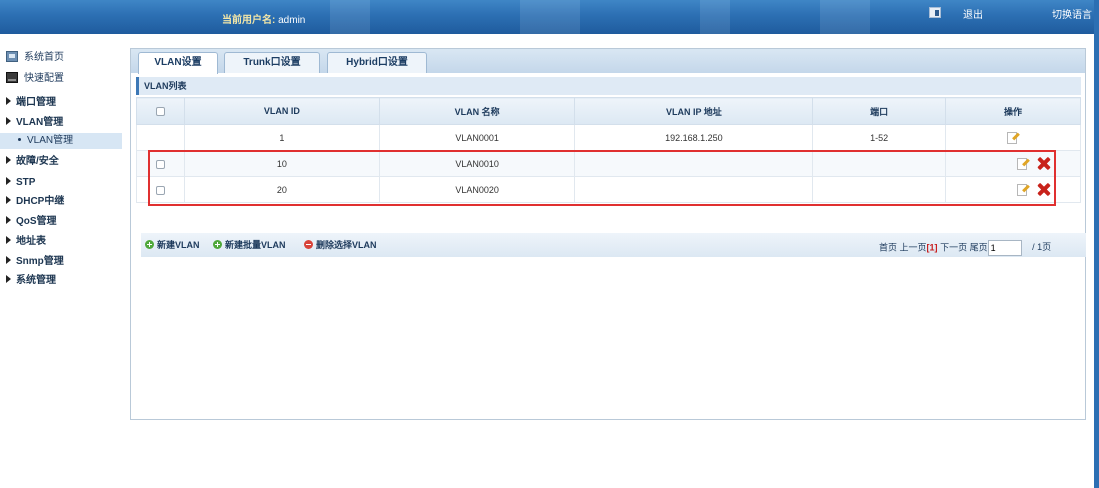 The width and height of the screenshot is (1099, 488). I want to click on top-header: 当前用户名: admin 退出 切换语言, so click(549, 17).